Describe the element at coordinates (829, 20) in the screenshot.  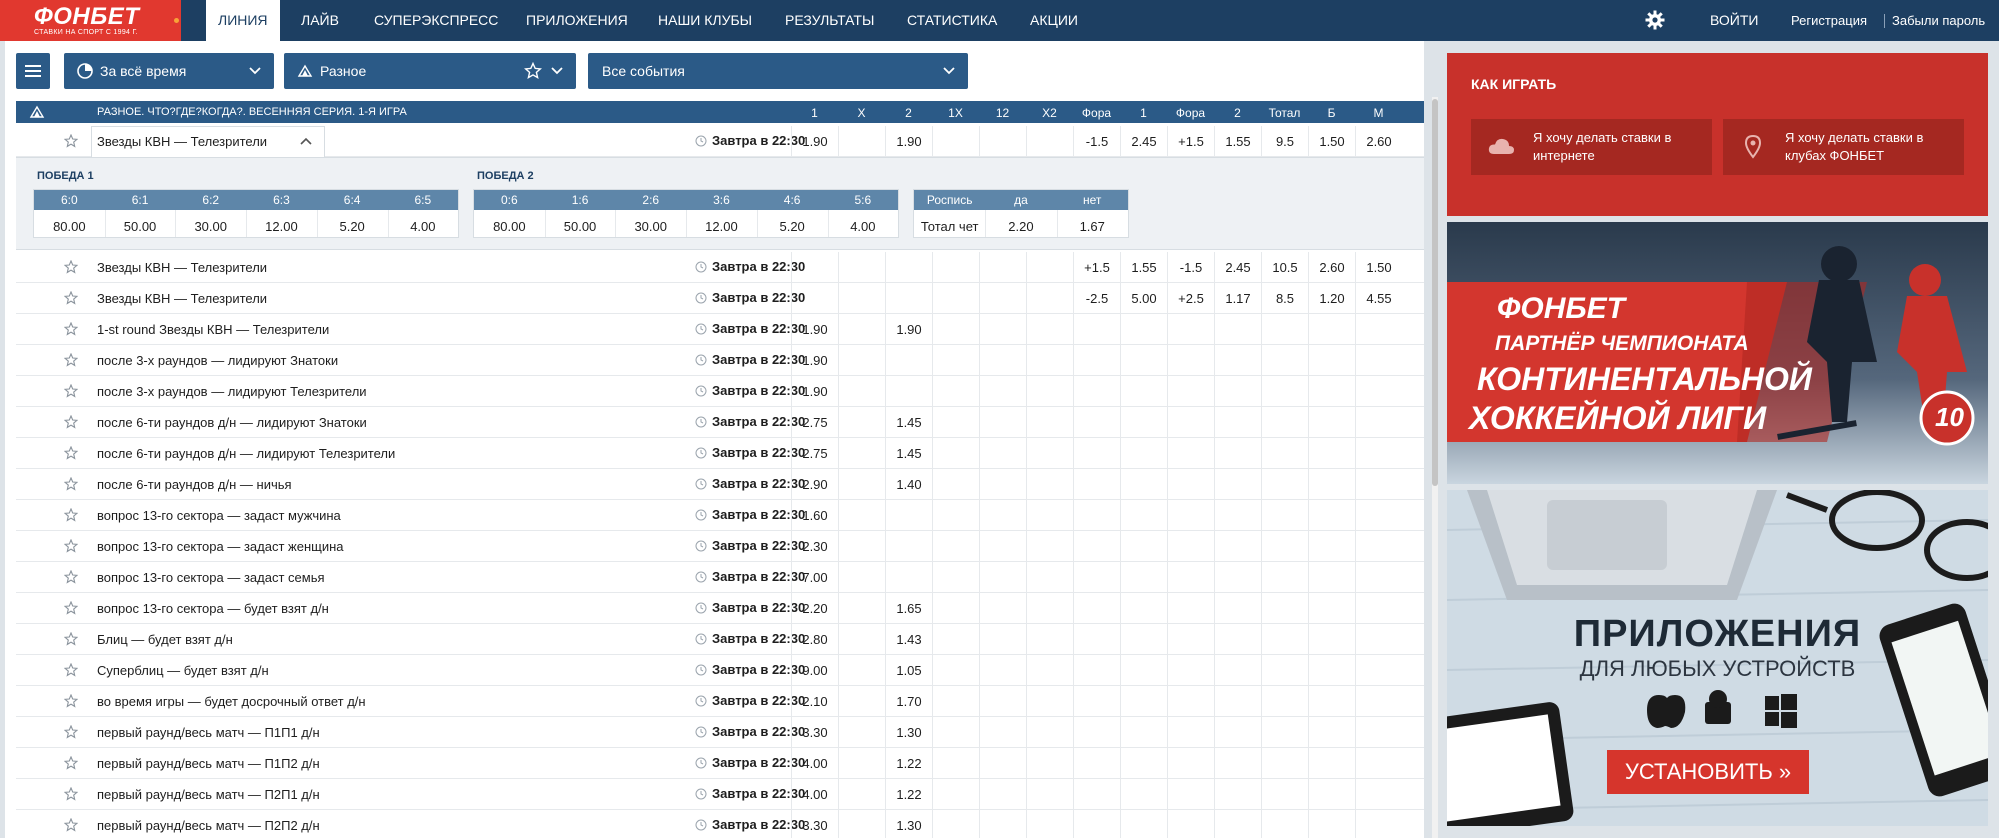
I see `nav-tab-results: РЕЗУЛЬТАТЫ` at that location.